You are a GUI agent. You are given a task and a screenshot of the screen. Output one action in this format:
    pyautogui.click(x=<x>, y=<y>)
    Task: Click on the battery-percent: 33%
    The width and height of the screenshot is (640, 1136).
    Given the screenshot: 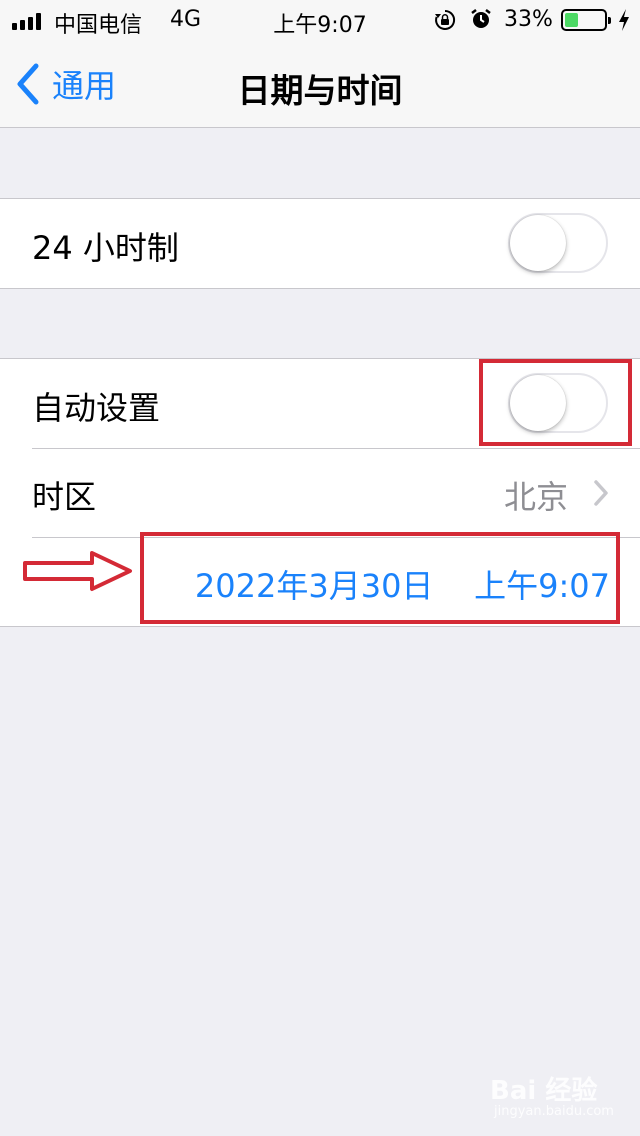 What is the action you would take?
    pyautogui.click(x=528, y=19)
    